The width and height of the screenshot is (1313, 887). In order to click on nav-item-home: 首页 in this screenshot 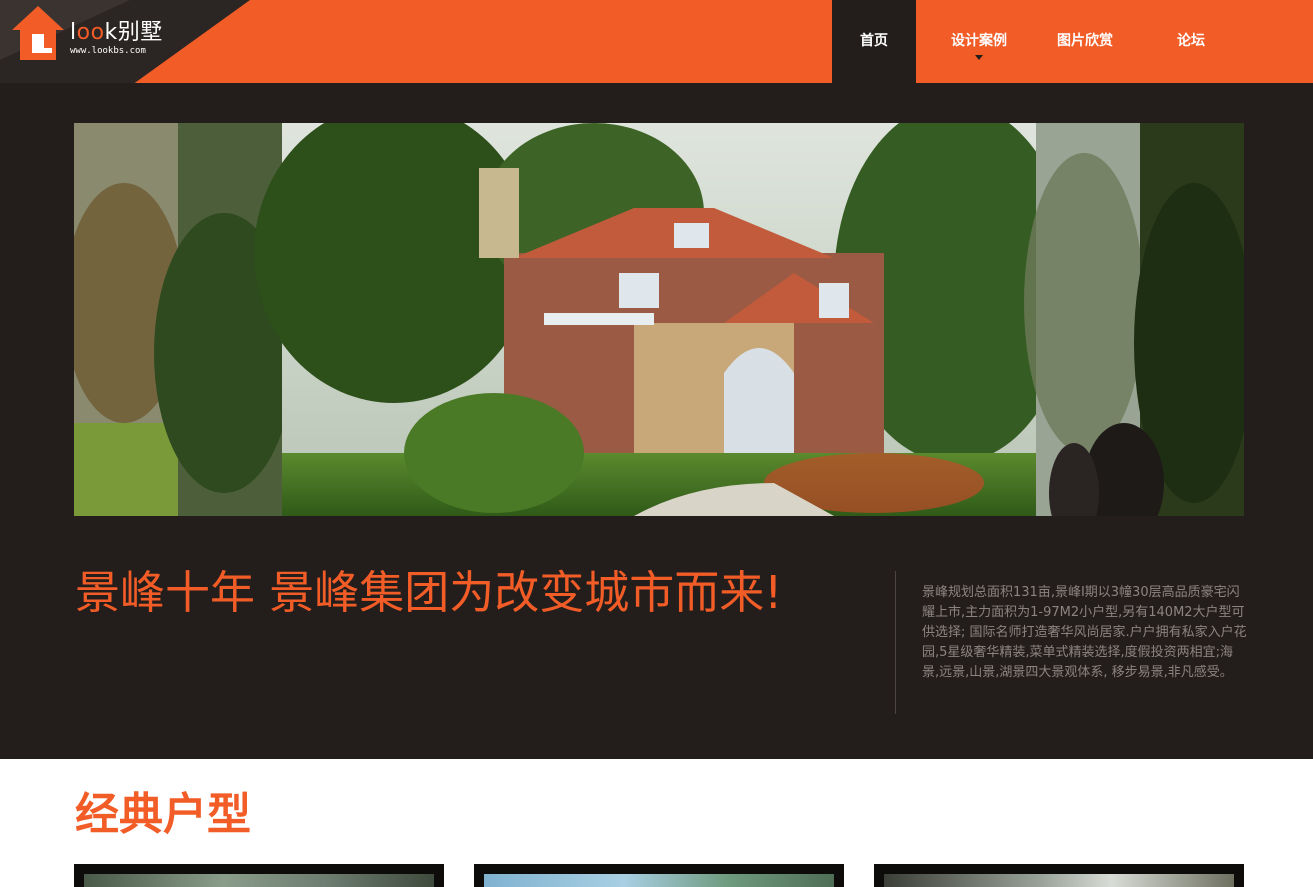, I will do `click(874, 41)`.